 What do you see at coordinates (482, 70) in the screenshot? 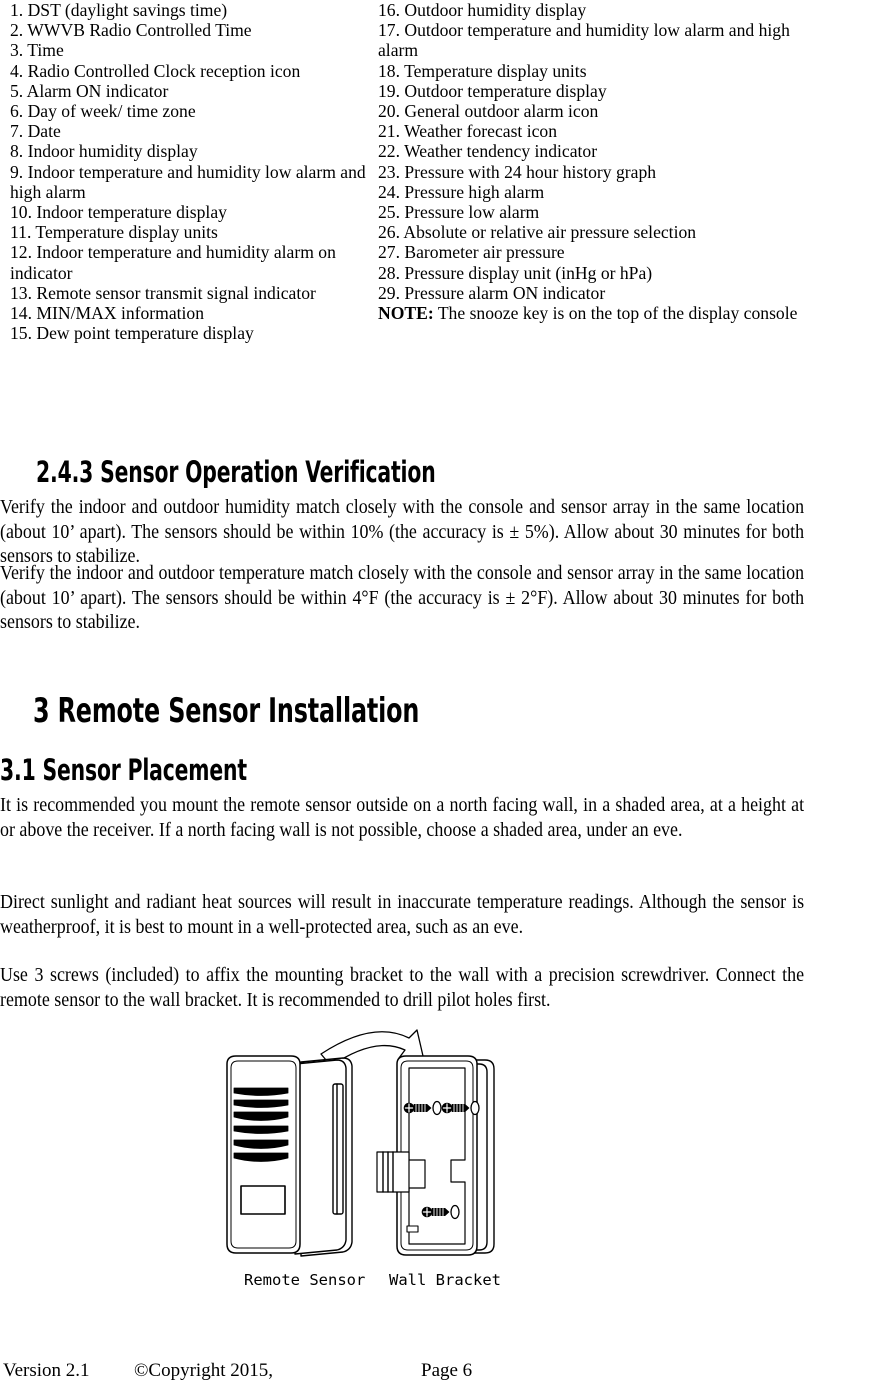
I see `list-item: 18. Temperature display units` at bounding box center [482, 70].